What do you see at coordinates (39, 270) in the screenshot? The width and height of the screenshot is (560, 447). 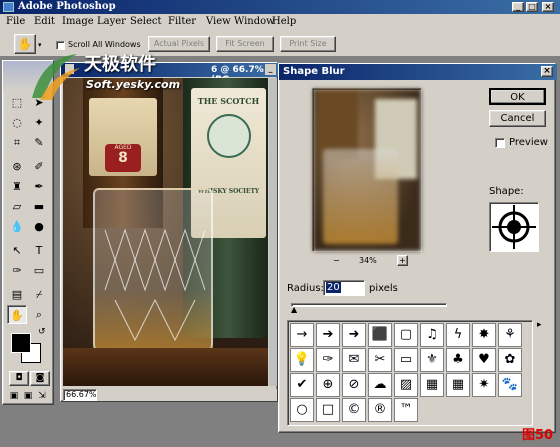 I see `shape-tool-icon: ▭` at bounding box center [39, 270].